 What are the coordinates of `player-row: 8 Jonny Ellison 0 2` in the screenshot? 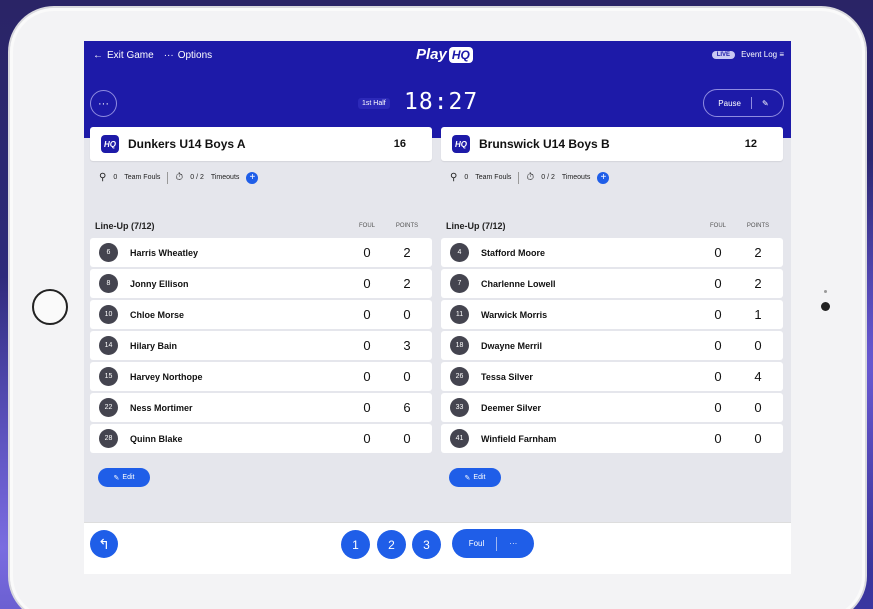 It's located at (261, 283).